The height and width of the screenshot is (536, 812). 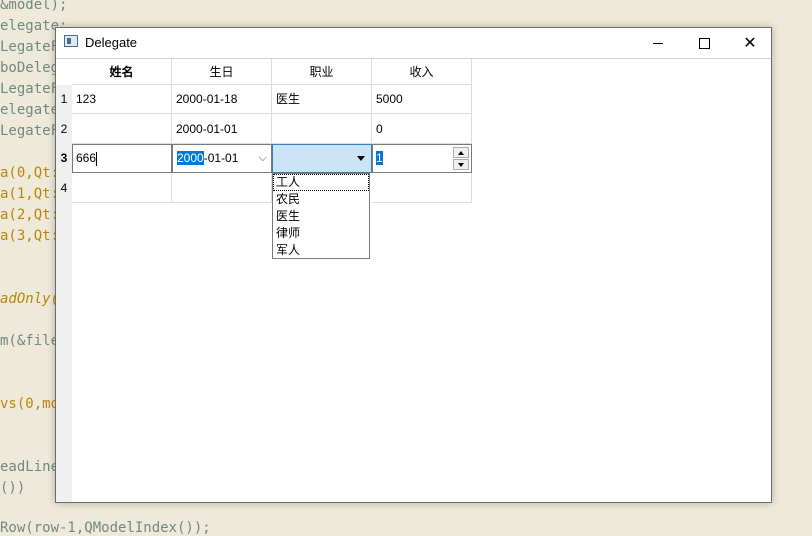 I want to click on title-bar: Delegate ✕, so click(x=413, y=43).